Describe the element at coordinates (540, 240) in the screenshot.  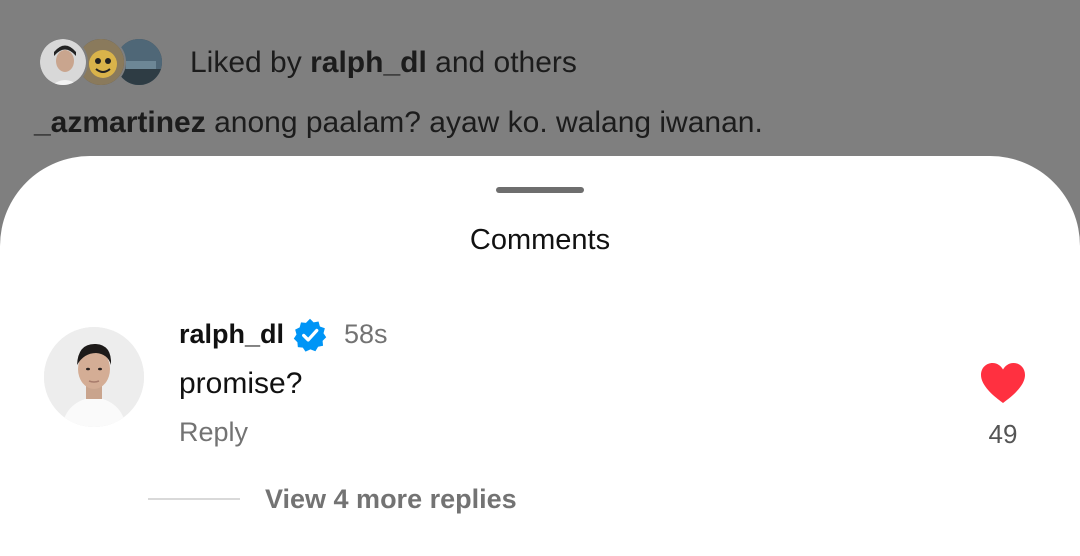
I see `sheet-title: Comments` at that location.